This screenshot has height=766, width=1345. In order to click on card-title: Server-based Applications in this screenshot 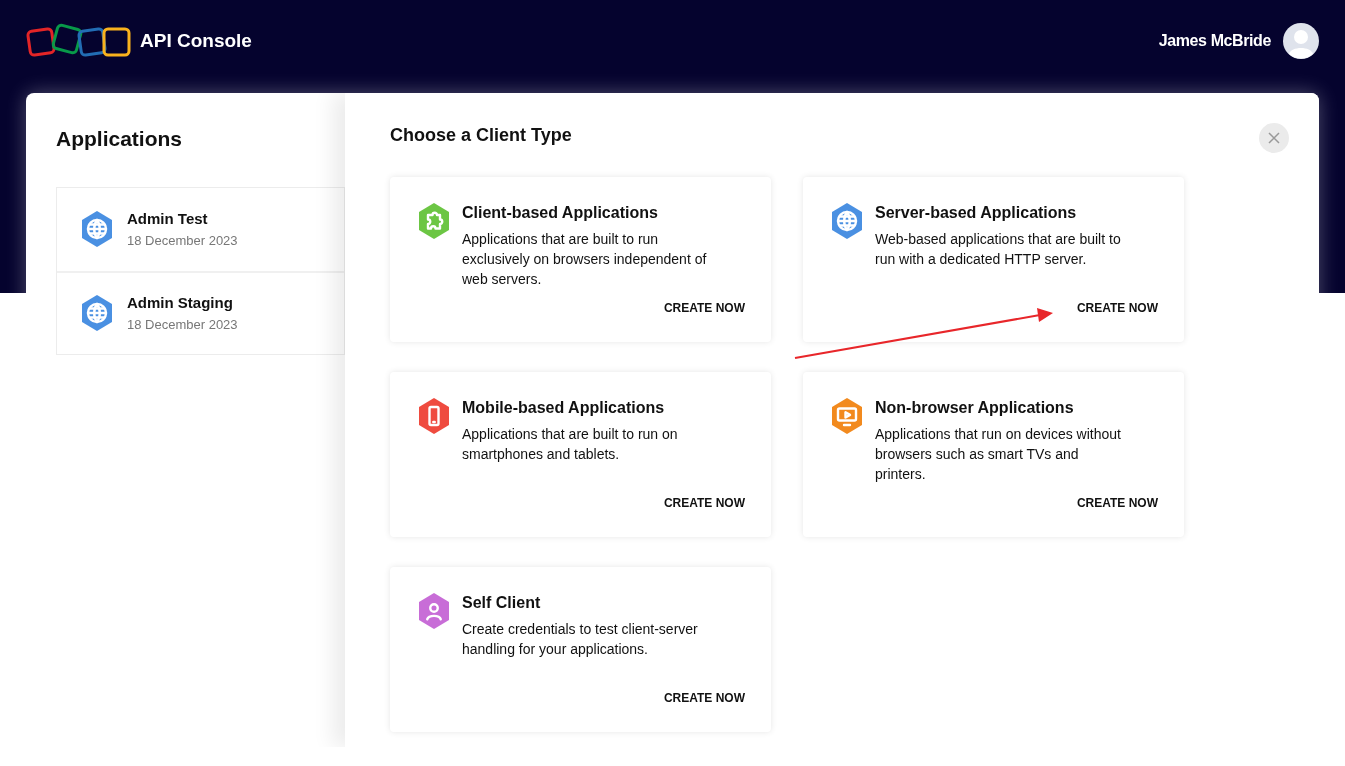, I will do `click(976, 213)`.